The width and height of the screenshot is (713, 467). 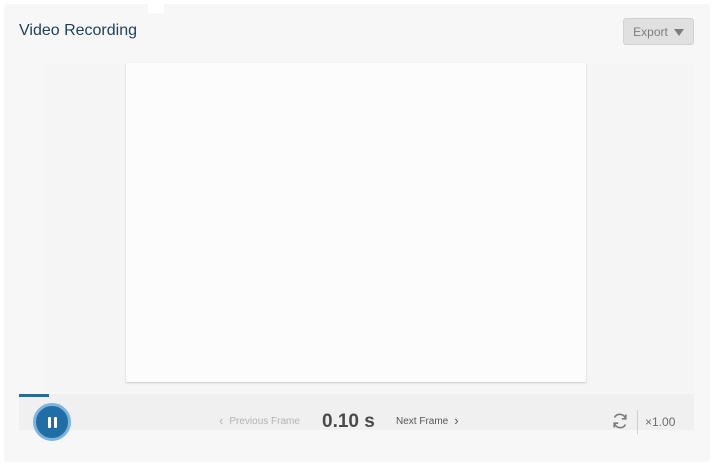 I want to click on chevron-right-icon: ›, so click(x=456, y=420).